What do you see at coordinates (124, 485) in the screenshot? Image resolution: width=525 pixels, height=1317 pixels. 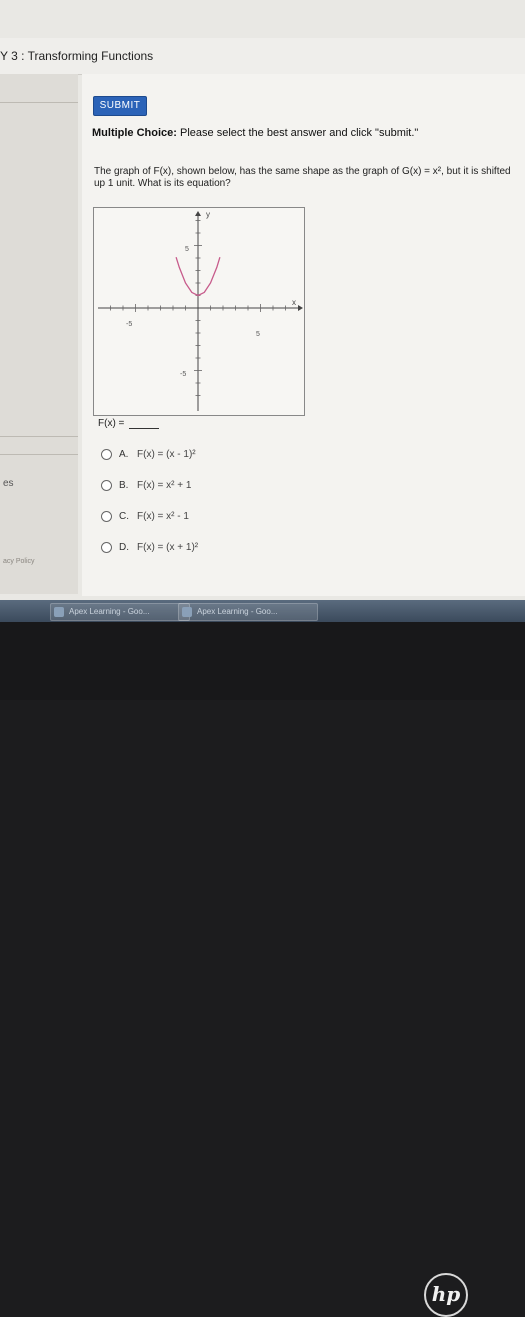 I see `option-letter: B.` at bounding box center [124, 485].